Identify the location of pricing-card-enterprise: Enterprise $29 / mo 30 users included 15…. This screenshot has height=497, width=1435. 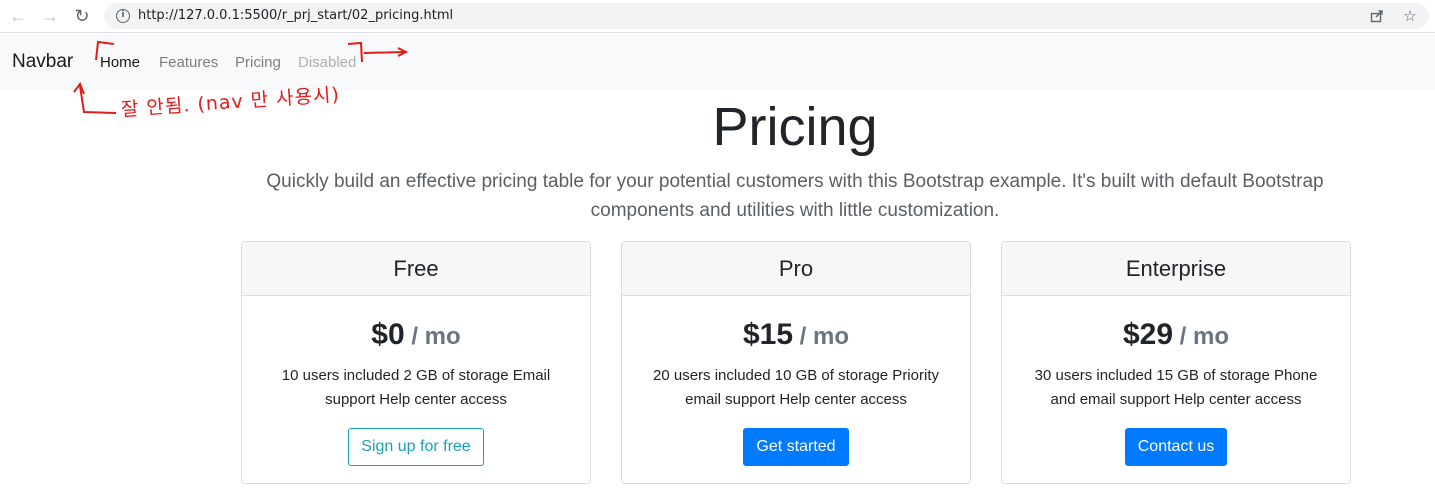
(1176, 362).